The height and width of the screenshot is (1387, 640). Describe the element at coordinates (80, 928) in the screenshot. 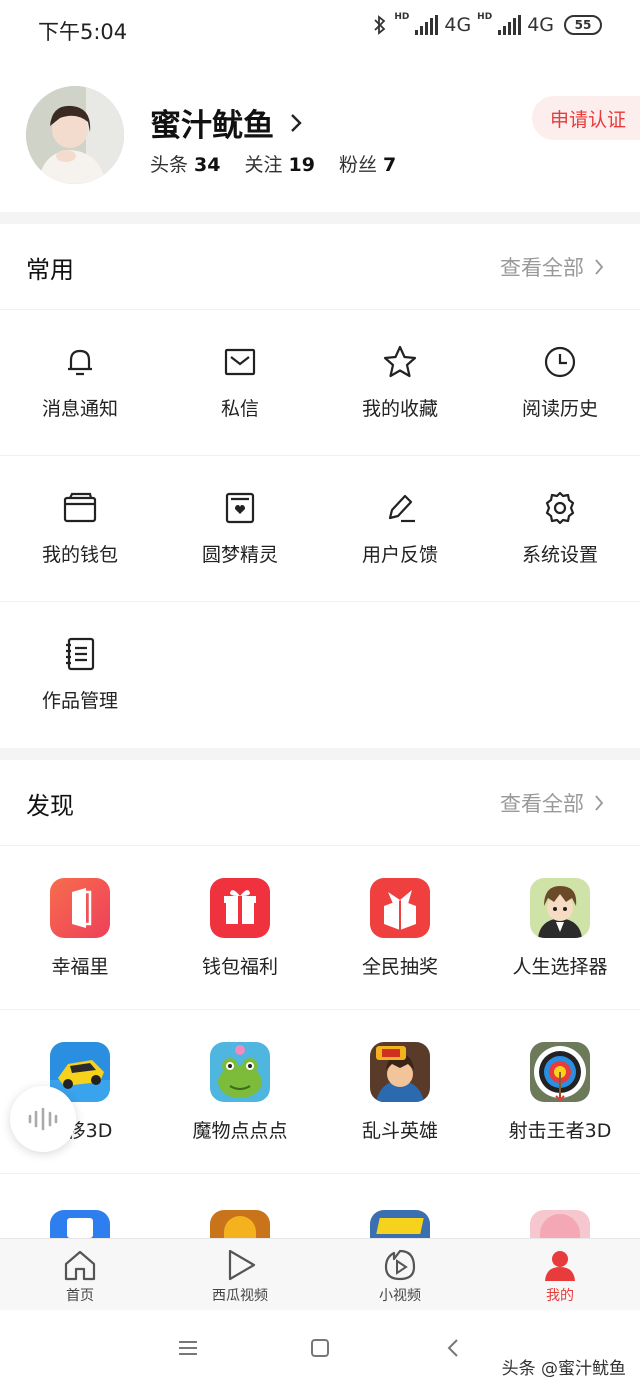

I see `app-xingfuli: 幸福里` at that location.